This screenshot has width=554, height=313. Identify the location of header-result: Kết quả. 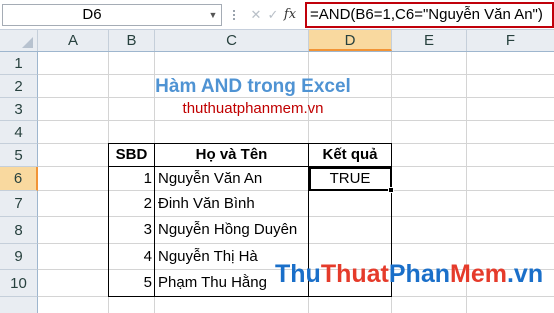
(350, 155).